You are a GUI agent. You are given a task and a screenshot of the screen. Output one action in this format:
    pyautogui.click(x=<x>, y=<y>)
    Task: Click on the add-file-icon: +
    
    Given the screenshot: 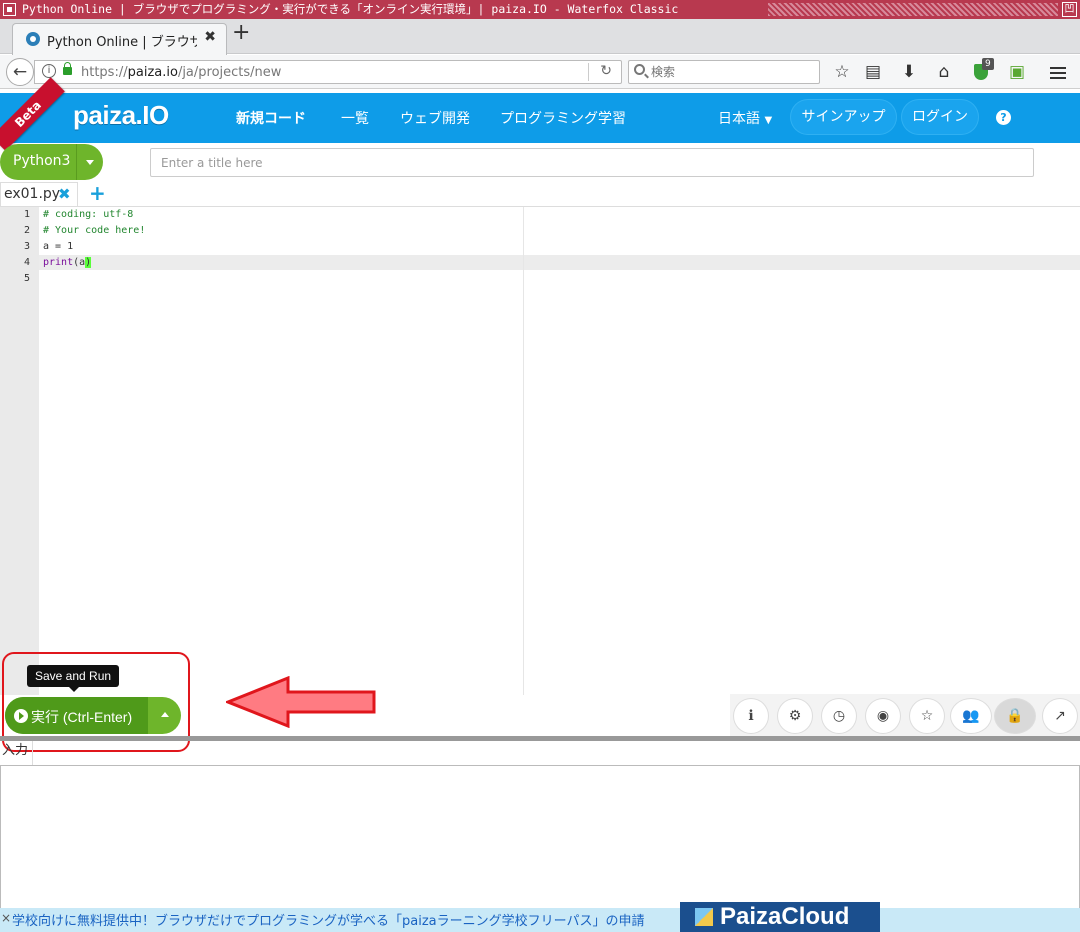 What is the action you would take?
    pyautogui.click(x=97, y=193)
    